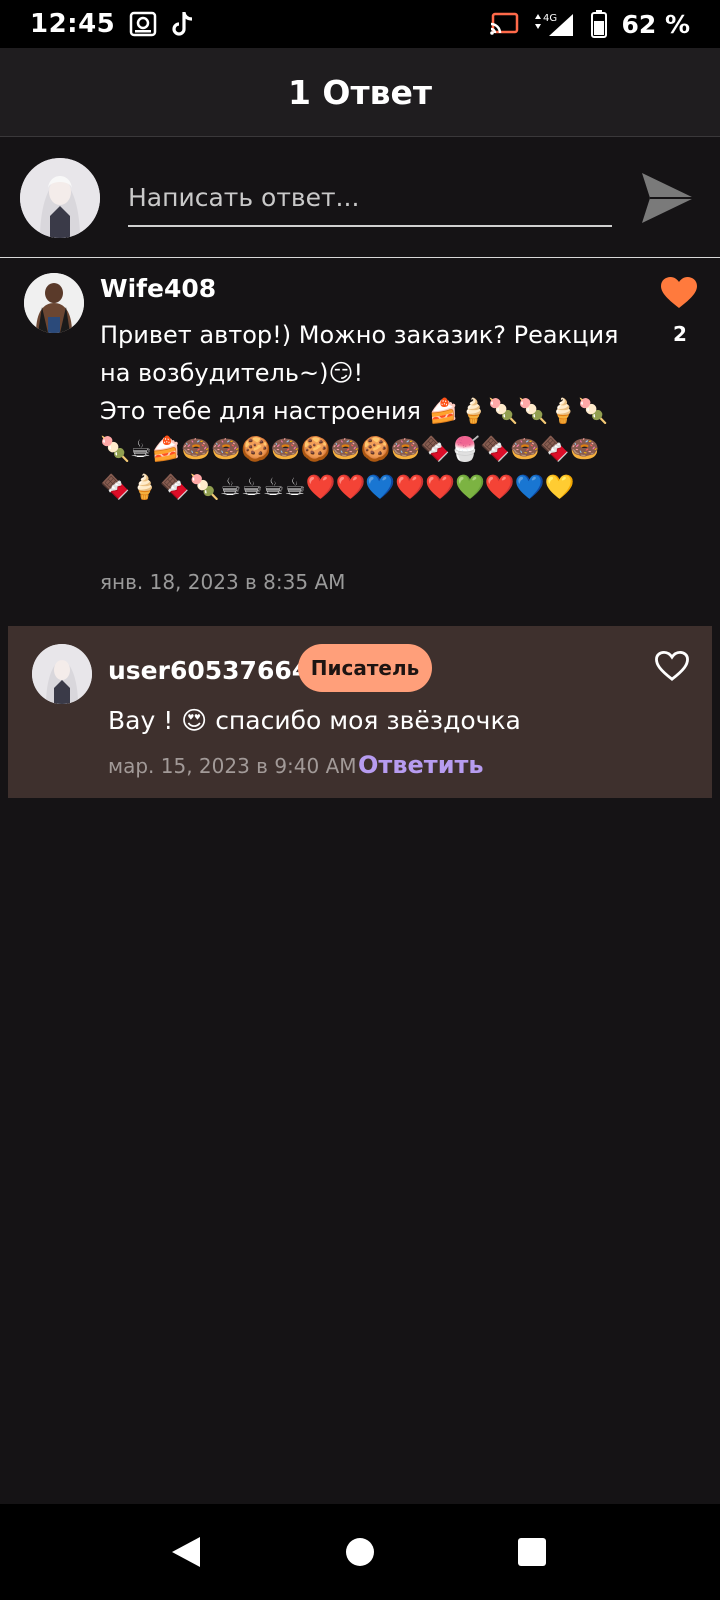 The height and width of the screenshot is (1600, 720). I want to click on reply-link: Ответить, so click(421, 765).